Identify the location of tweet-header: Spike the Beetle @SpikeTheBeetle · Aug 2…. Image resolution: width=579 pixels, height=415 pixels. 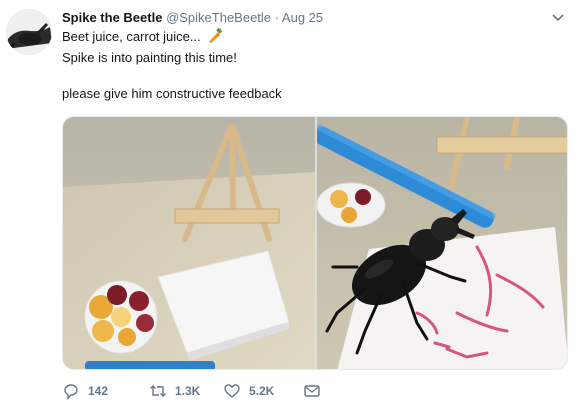
(192, 17).